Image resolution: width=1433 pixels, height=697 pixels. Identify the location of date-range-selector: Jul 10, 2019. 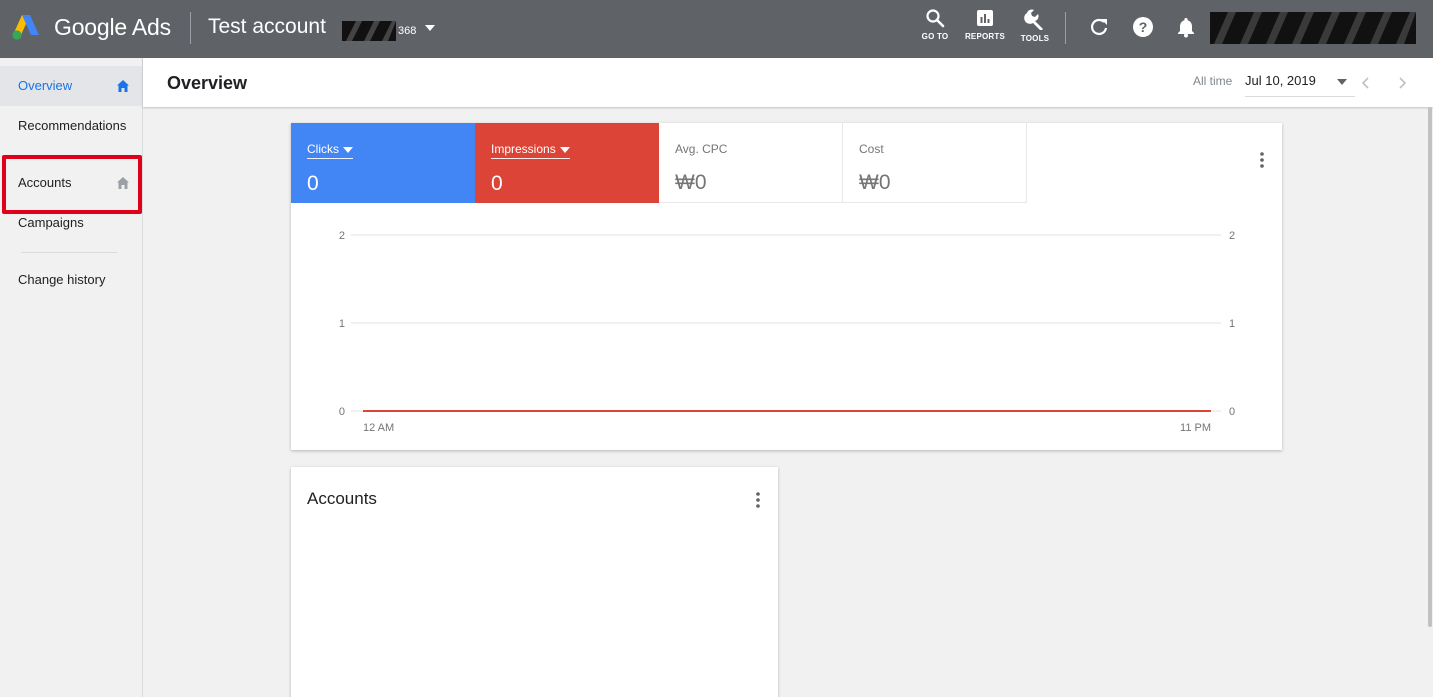
(1300, 85).